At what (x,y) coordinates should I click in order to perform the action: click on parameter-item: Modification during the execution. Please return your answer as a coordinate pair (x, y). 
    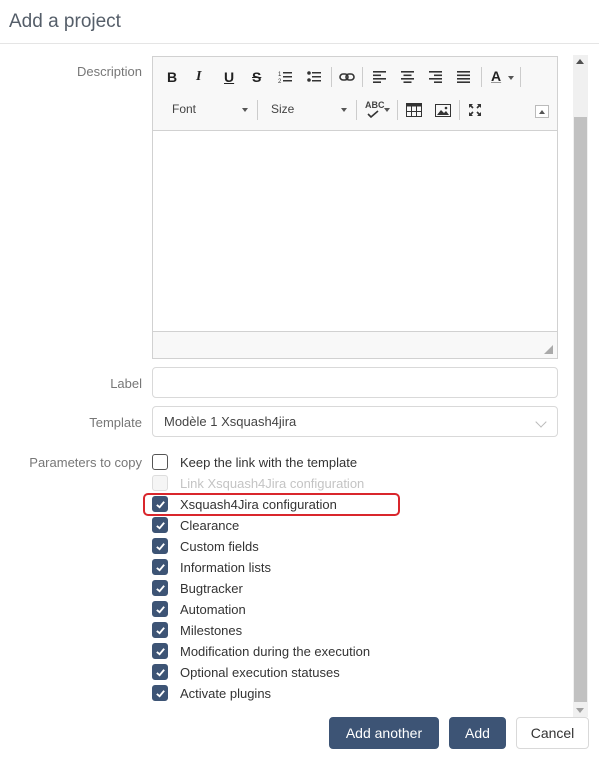
    Looking at the image, I should click on (261, 651).